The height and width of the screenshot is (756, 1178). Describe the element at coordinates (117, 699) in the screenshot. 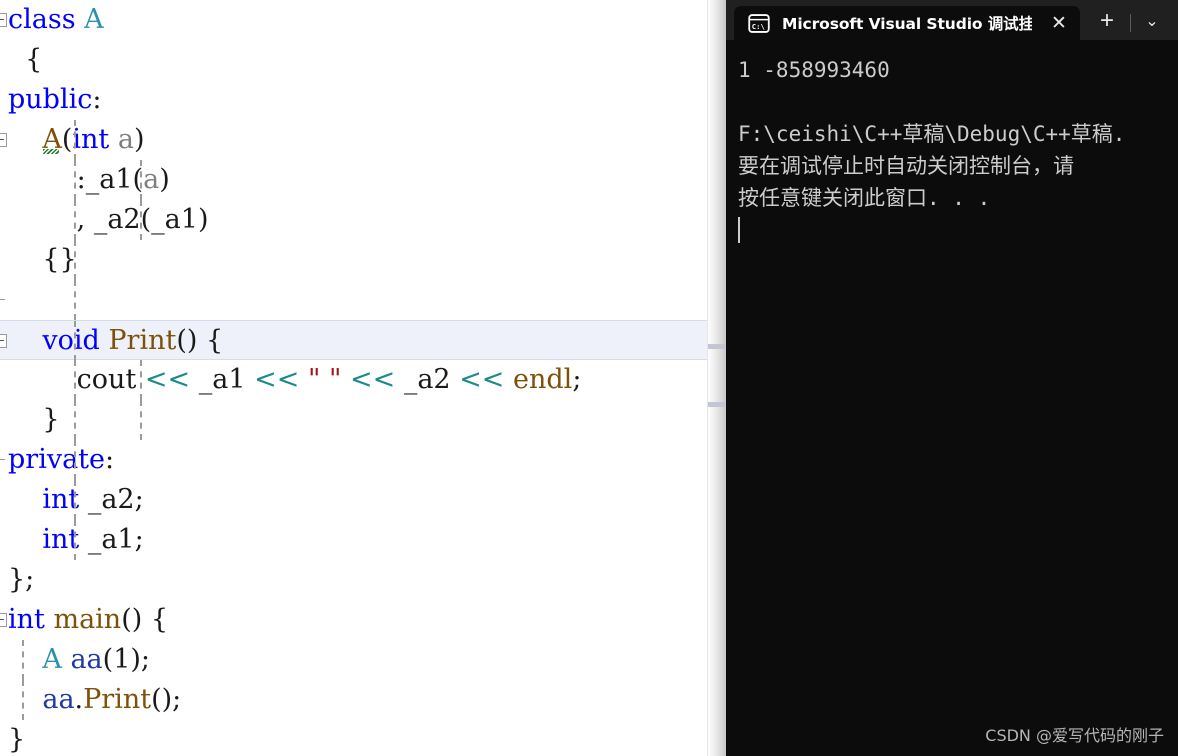

I see `code-token: Print` at that location.